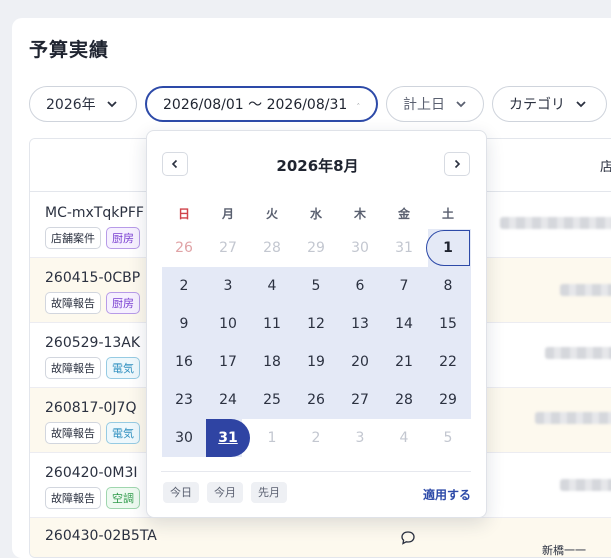 The image size is (611, 558). I want to click on posting-date-filter: 計上日, so click(435, 104).